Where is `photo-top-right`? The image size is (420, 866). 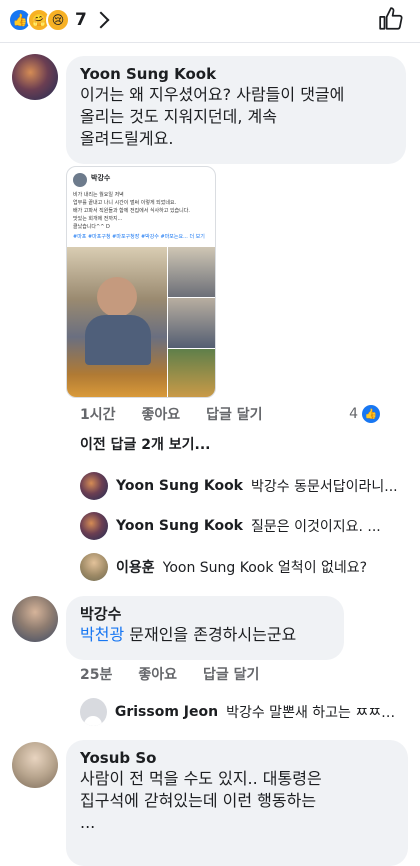
photo-top-right is located at coordinates (191, 272).